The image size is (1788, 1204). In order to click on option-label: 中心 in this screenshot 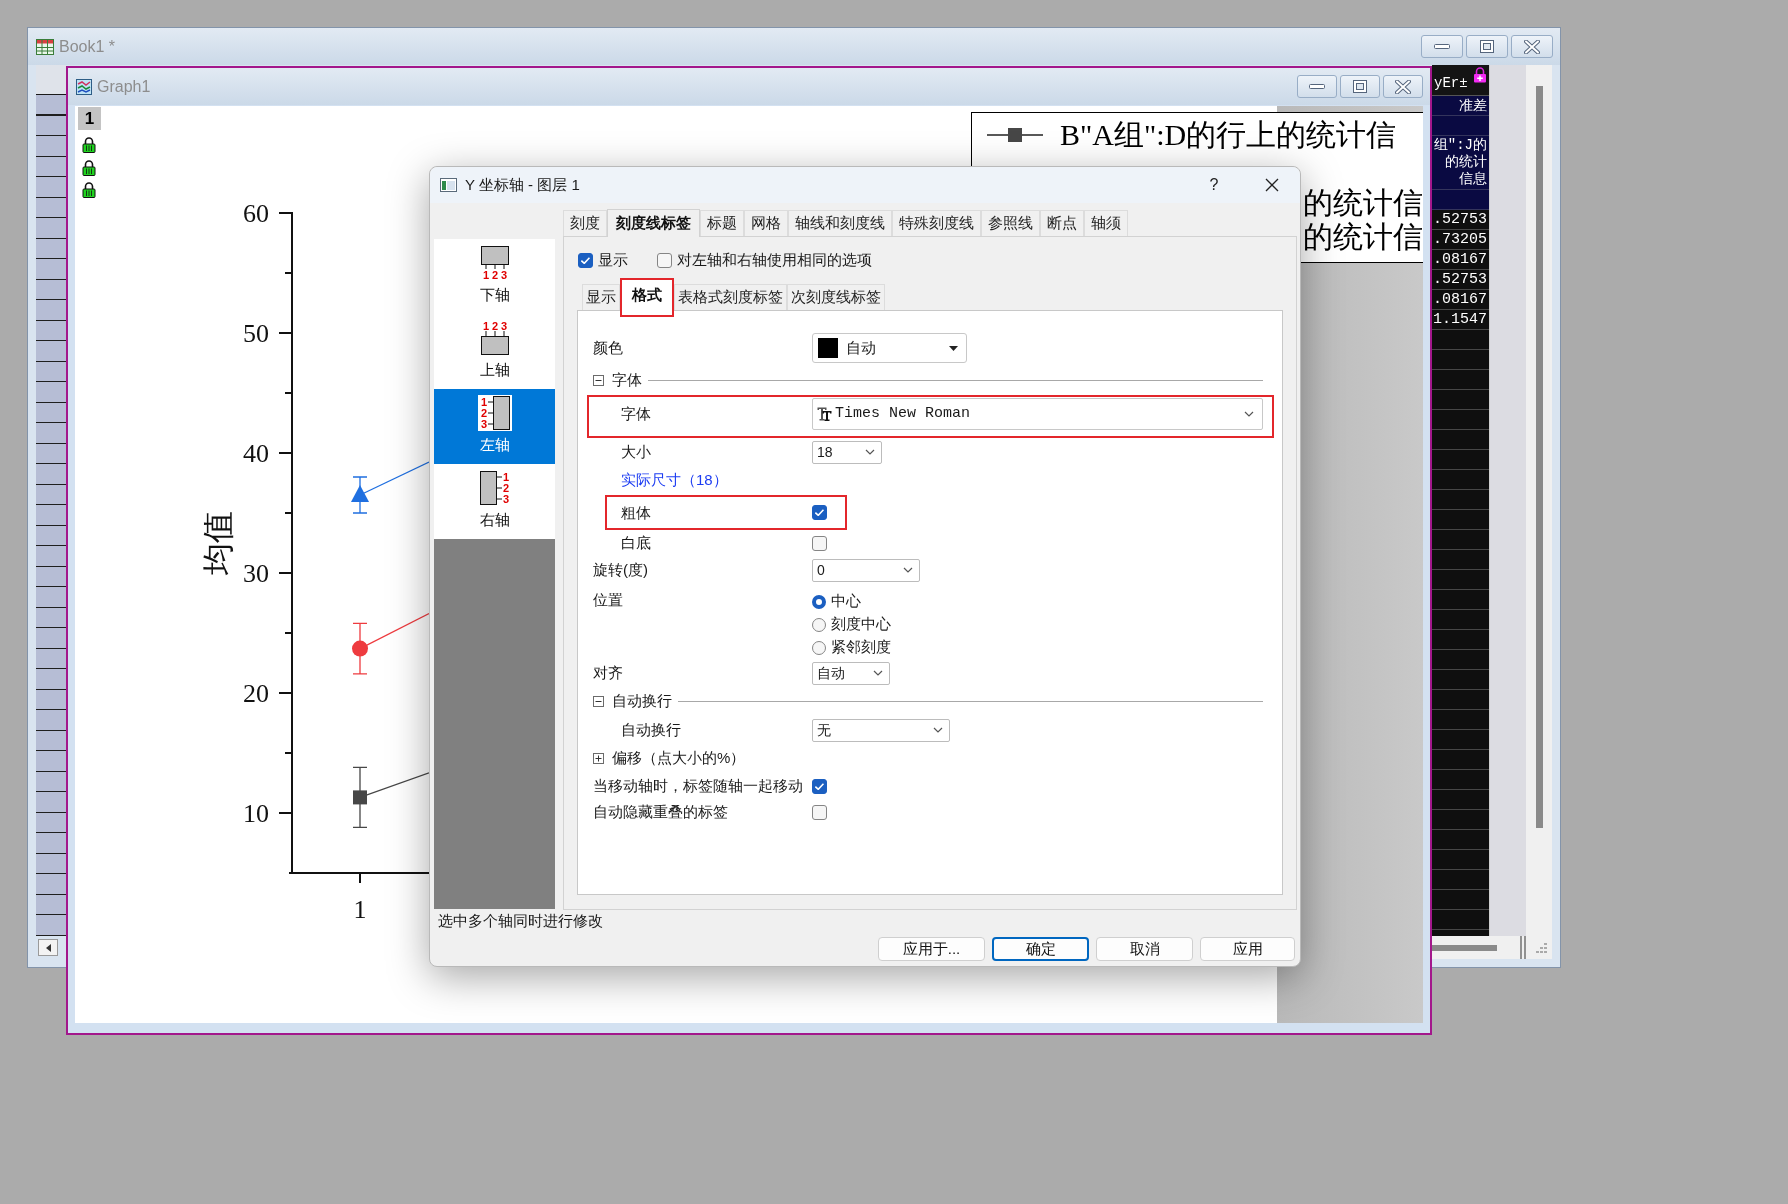, I will do `click(846, 601)`.